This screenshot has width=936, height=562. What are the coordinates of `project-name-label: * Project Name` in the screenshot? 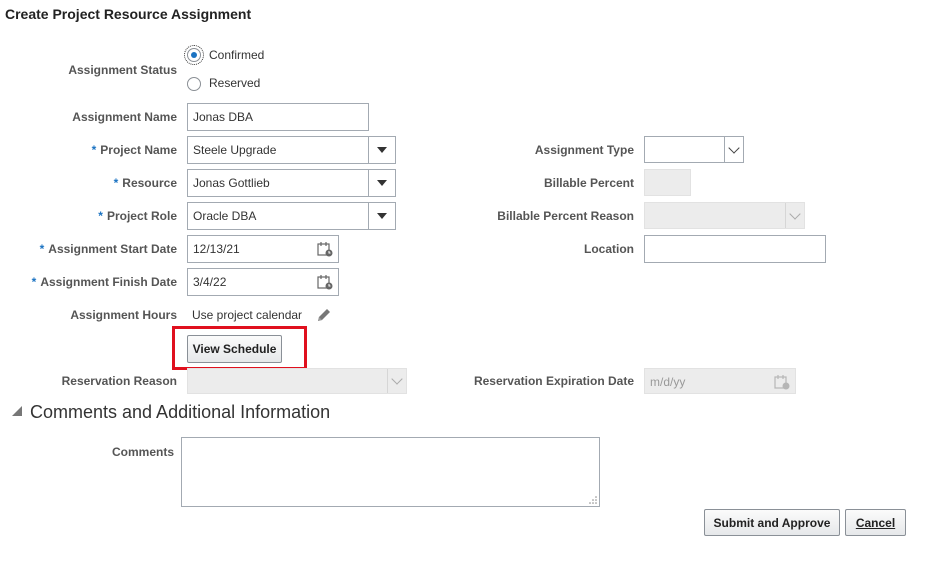 It's located at (134, 150).